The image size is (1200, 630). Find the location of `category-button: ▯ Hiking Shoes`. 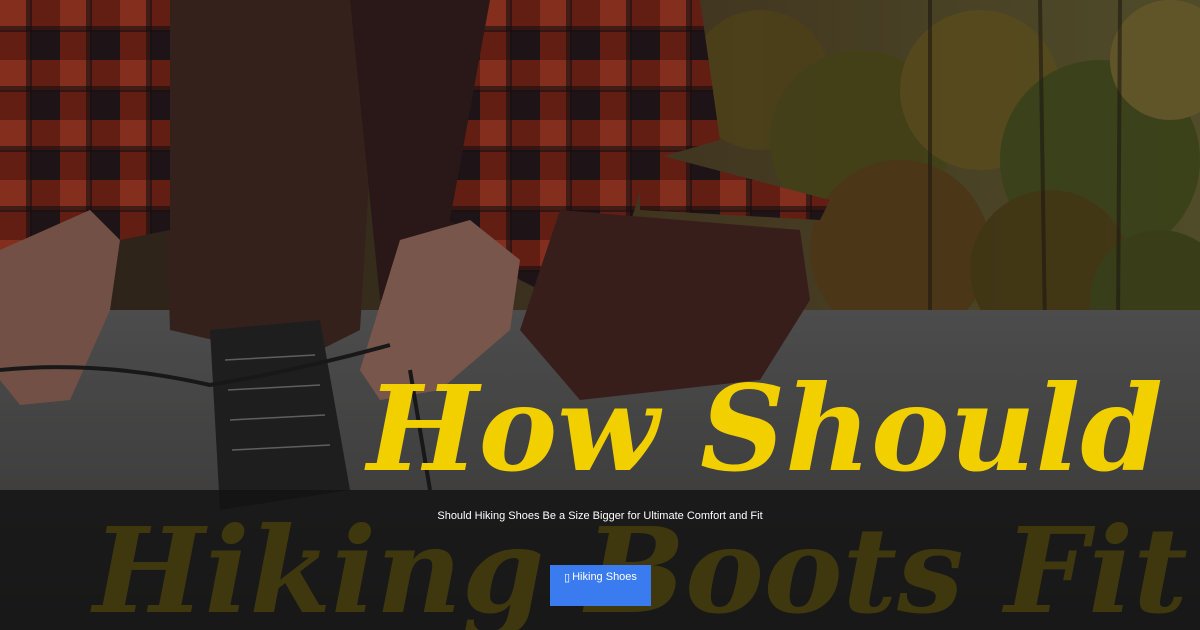

category-button: ▯ Hiking Shoes is located at coordinates (600, 585).